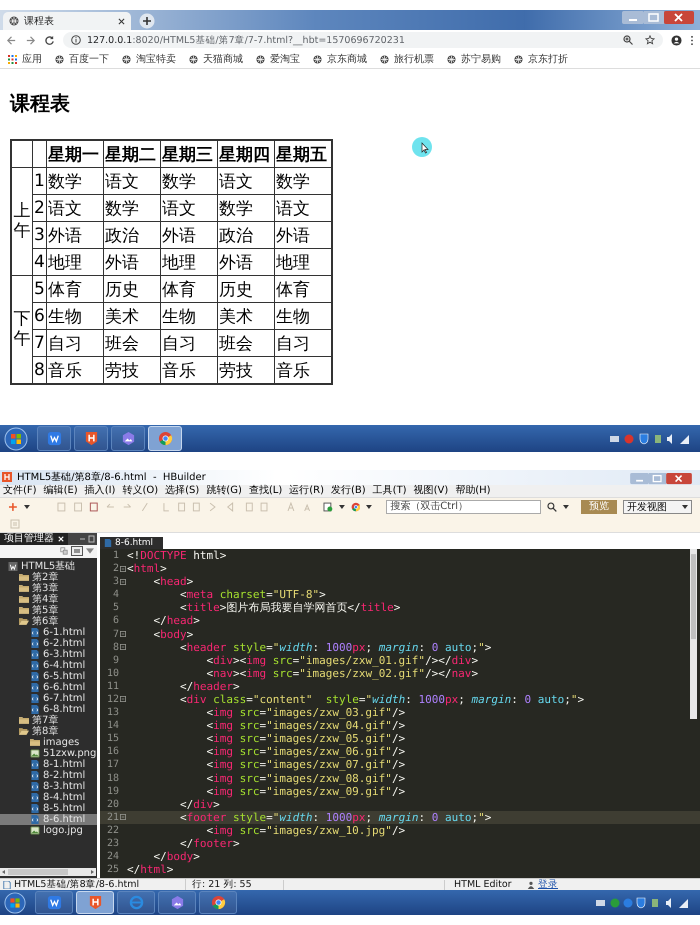 This screenshot has width=700, height=925. What do you see at coordinates (224, 490) in the screenshot?
I see `menu-item: 跳转(G)` at bounding box center [224, 490].